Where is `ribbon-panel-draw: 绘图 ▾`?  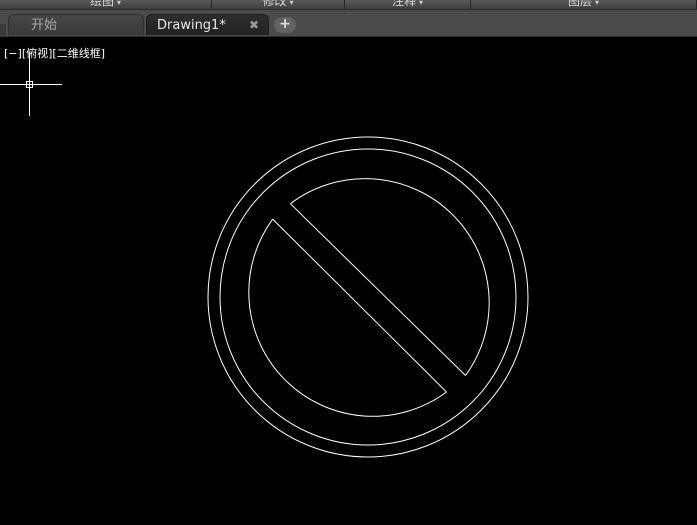
ribbon-panel-draw: 绘图 ▾ is located at coordinates (106, 4).